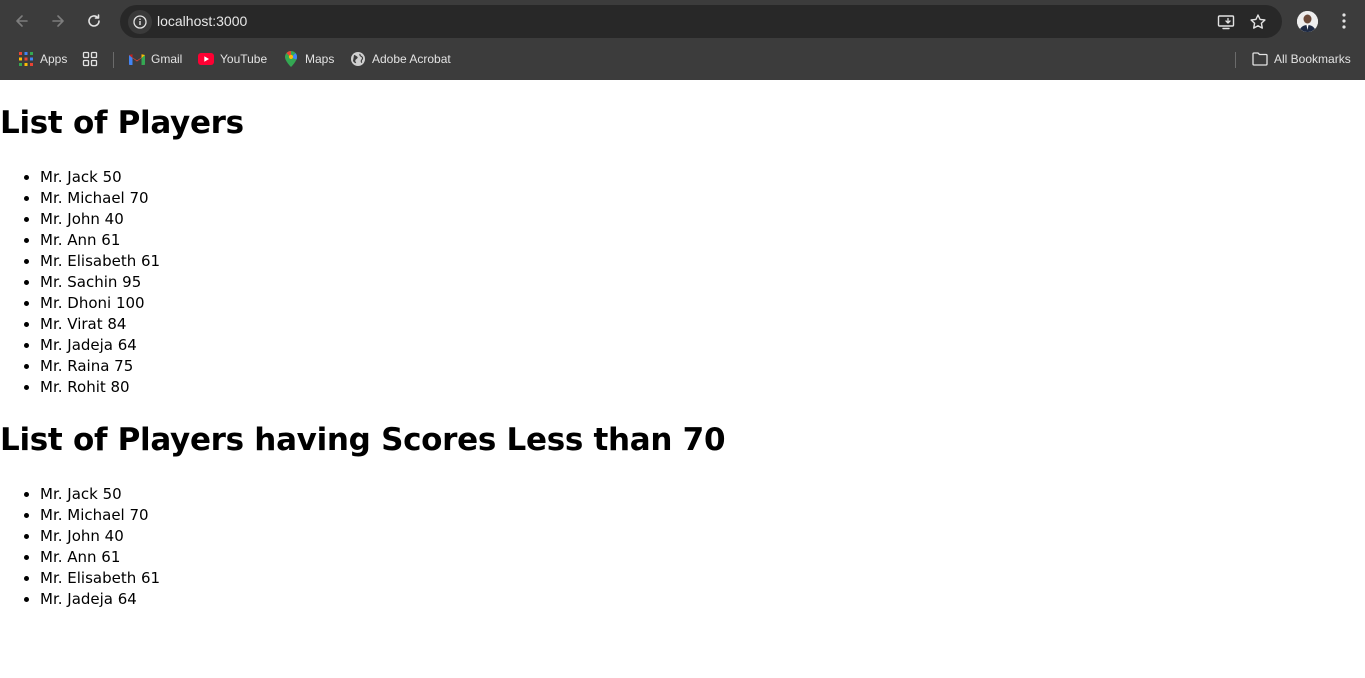 This screenshot has height=678, width=1365. What do you see at coordinates (244, 59) in the screenshot?
I see `bookmark-label: YouTube` at bounding box center [244, 59].